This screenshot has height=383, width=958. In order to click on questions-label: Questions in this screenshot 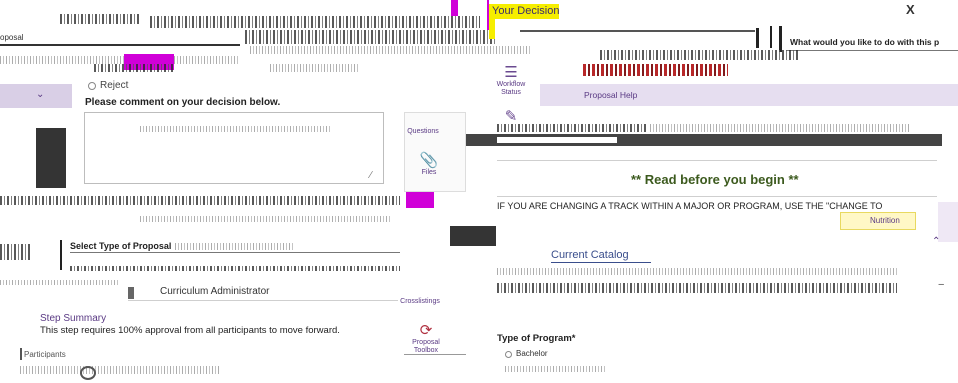, I will do `click(423, 131)`.